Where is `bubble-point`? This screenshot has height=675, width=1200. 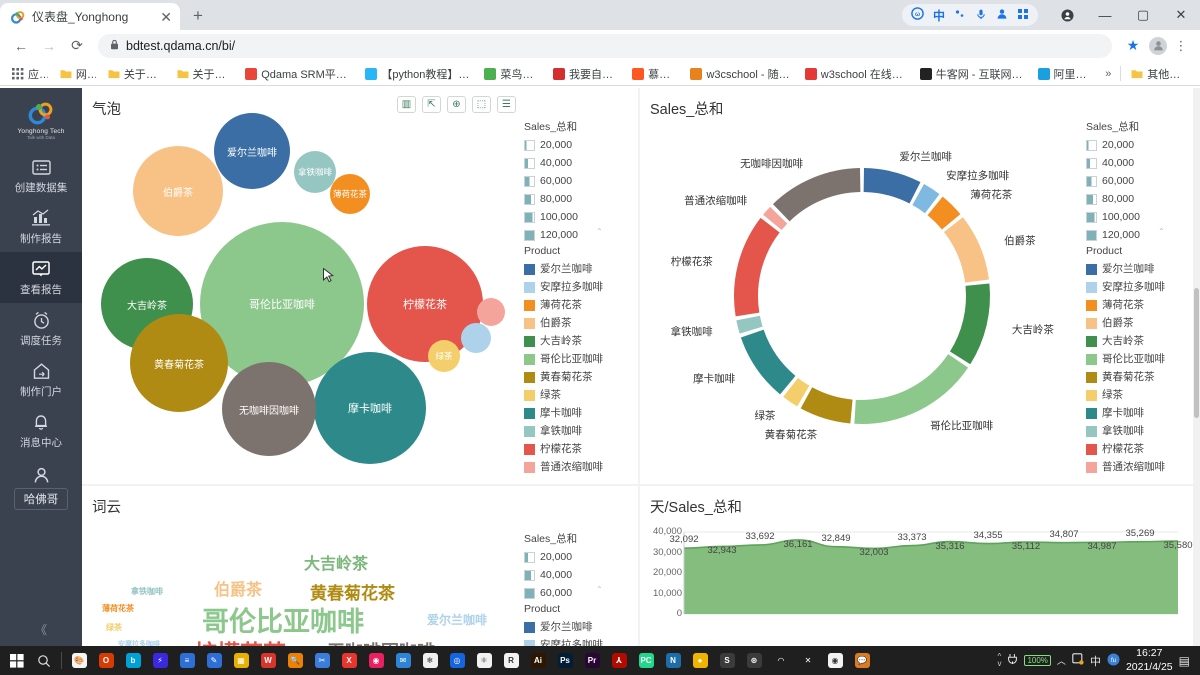 bubble-point is located at coordinates (491, 312).